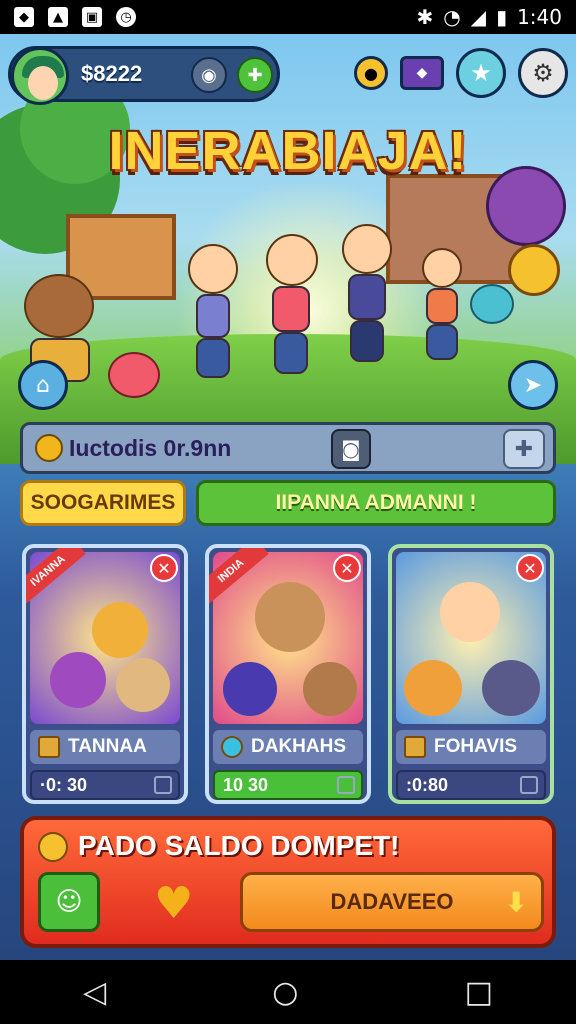 This screenshot has width=576, height=1024. What do you see at coordinates (492, 304) in the screenshot?
I see `blue-pet` at bounding box center [492, 304].